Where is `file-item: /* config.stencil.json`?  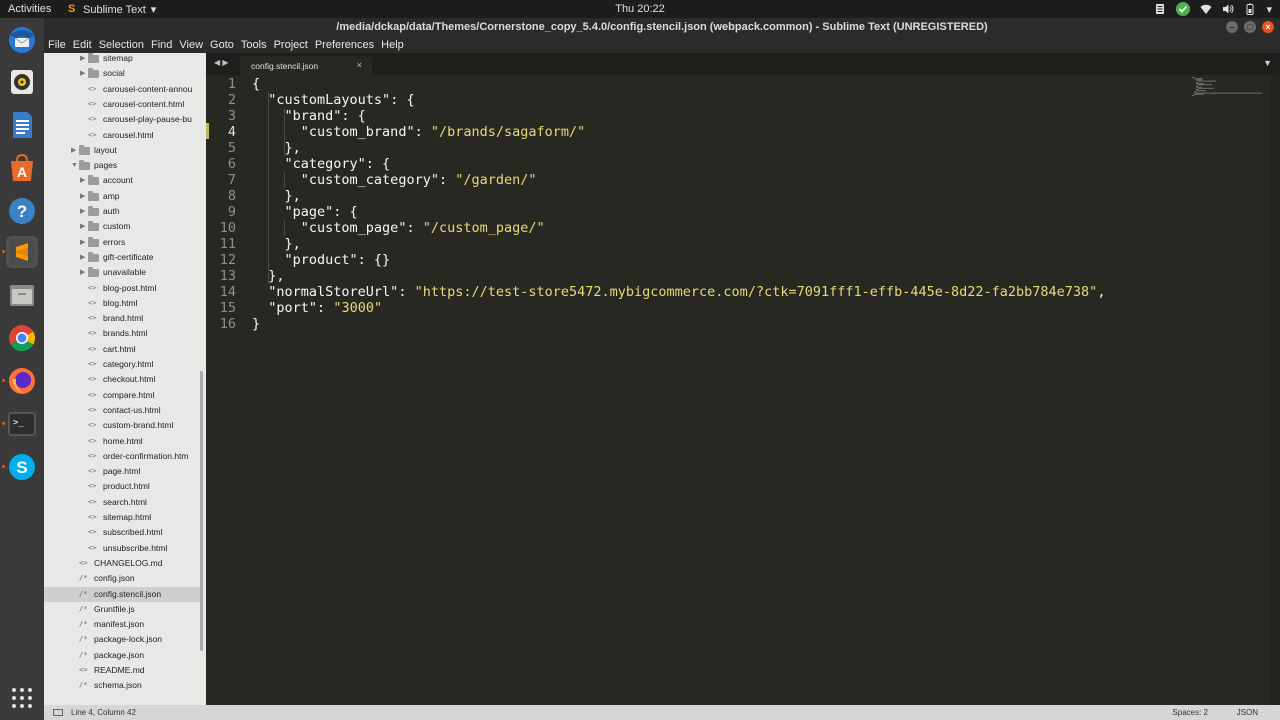
file-item: /* config.stencil.json is located at coordinates (122, 594).